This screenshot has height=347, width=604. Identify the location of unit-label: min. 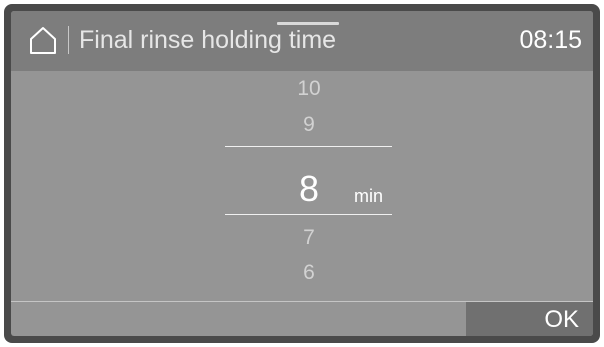
(369, 196).